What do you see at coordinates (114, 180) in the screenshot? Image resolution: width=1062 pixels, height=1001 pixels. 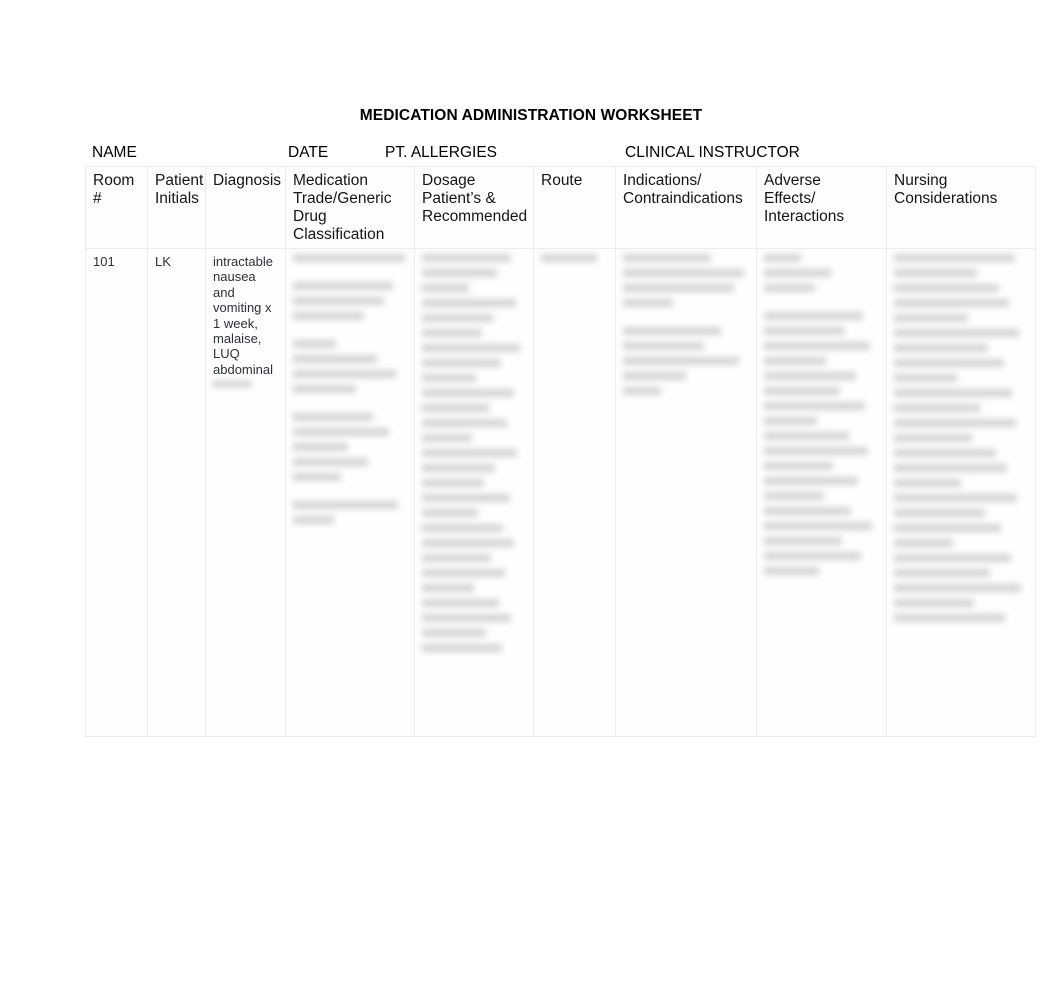 I see `header-line: Room` at bounding box center [114, 180].